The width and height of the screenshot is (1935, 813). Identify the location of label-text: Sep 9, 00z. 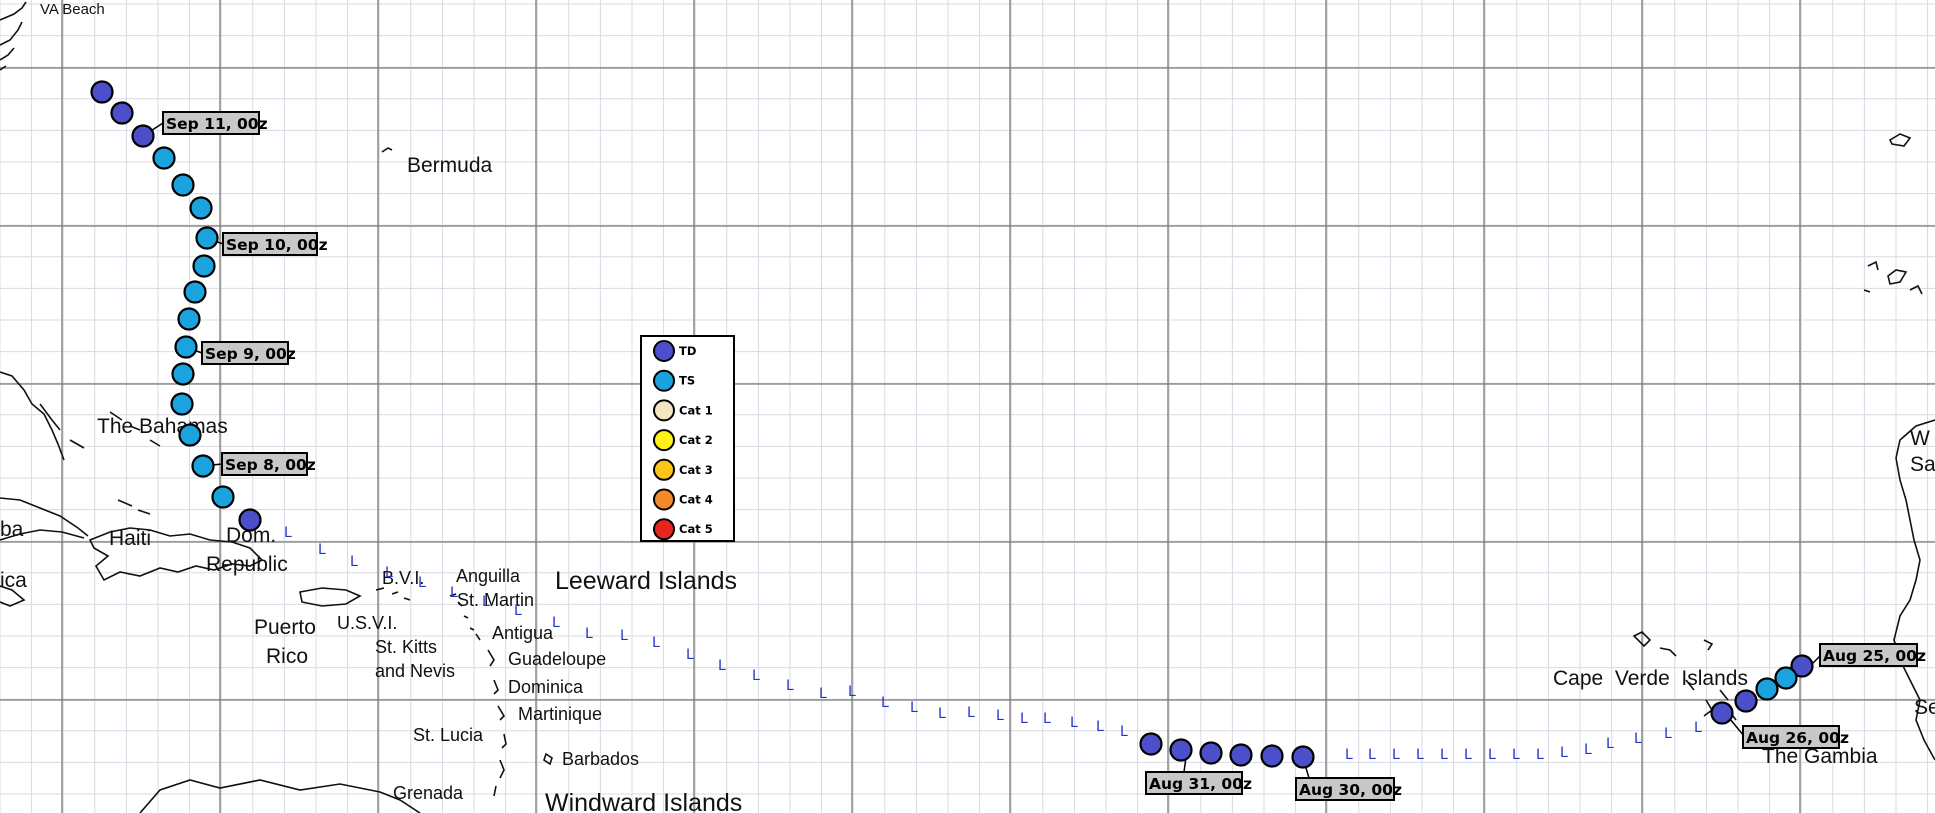
(250, 354).